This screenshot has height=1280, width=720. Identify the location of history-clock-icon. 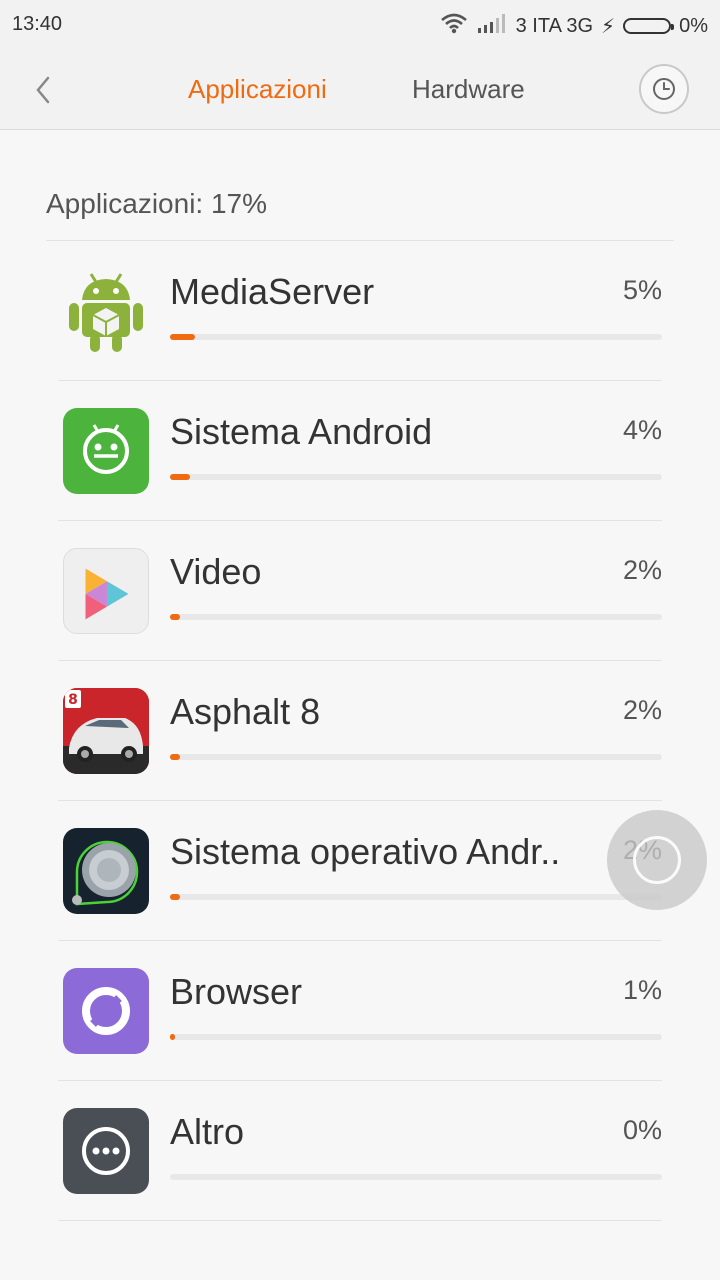
(664, 89).